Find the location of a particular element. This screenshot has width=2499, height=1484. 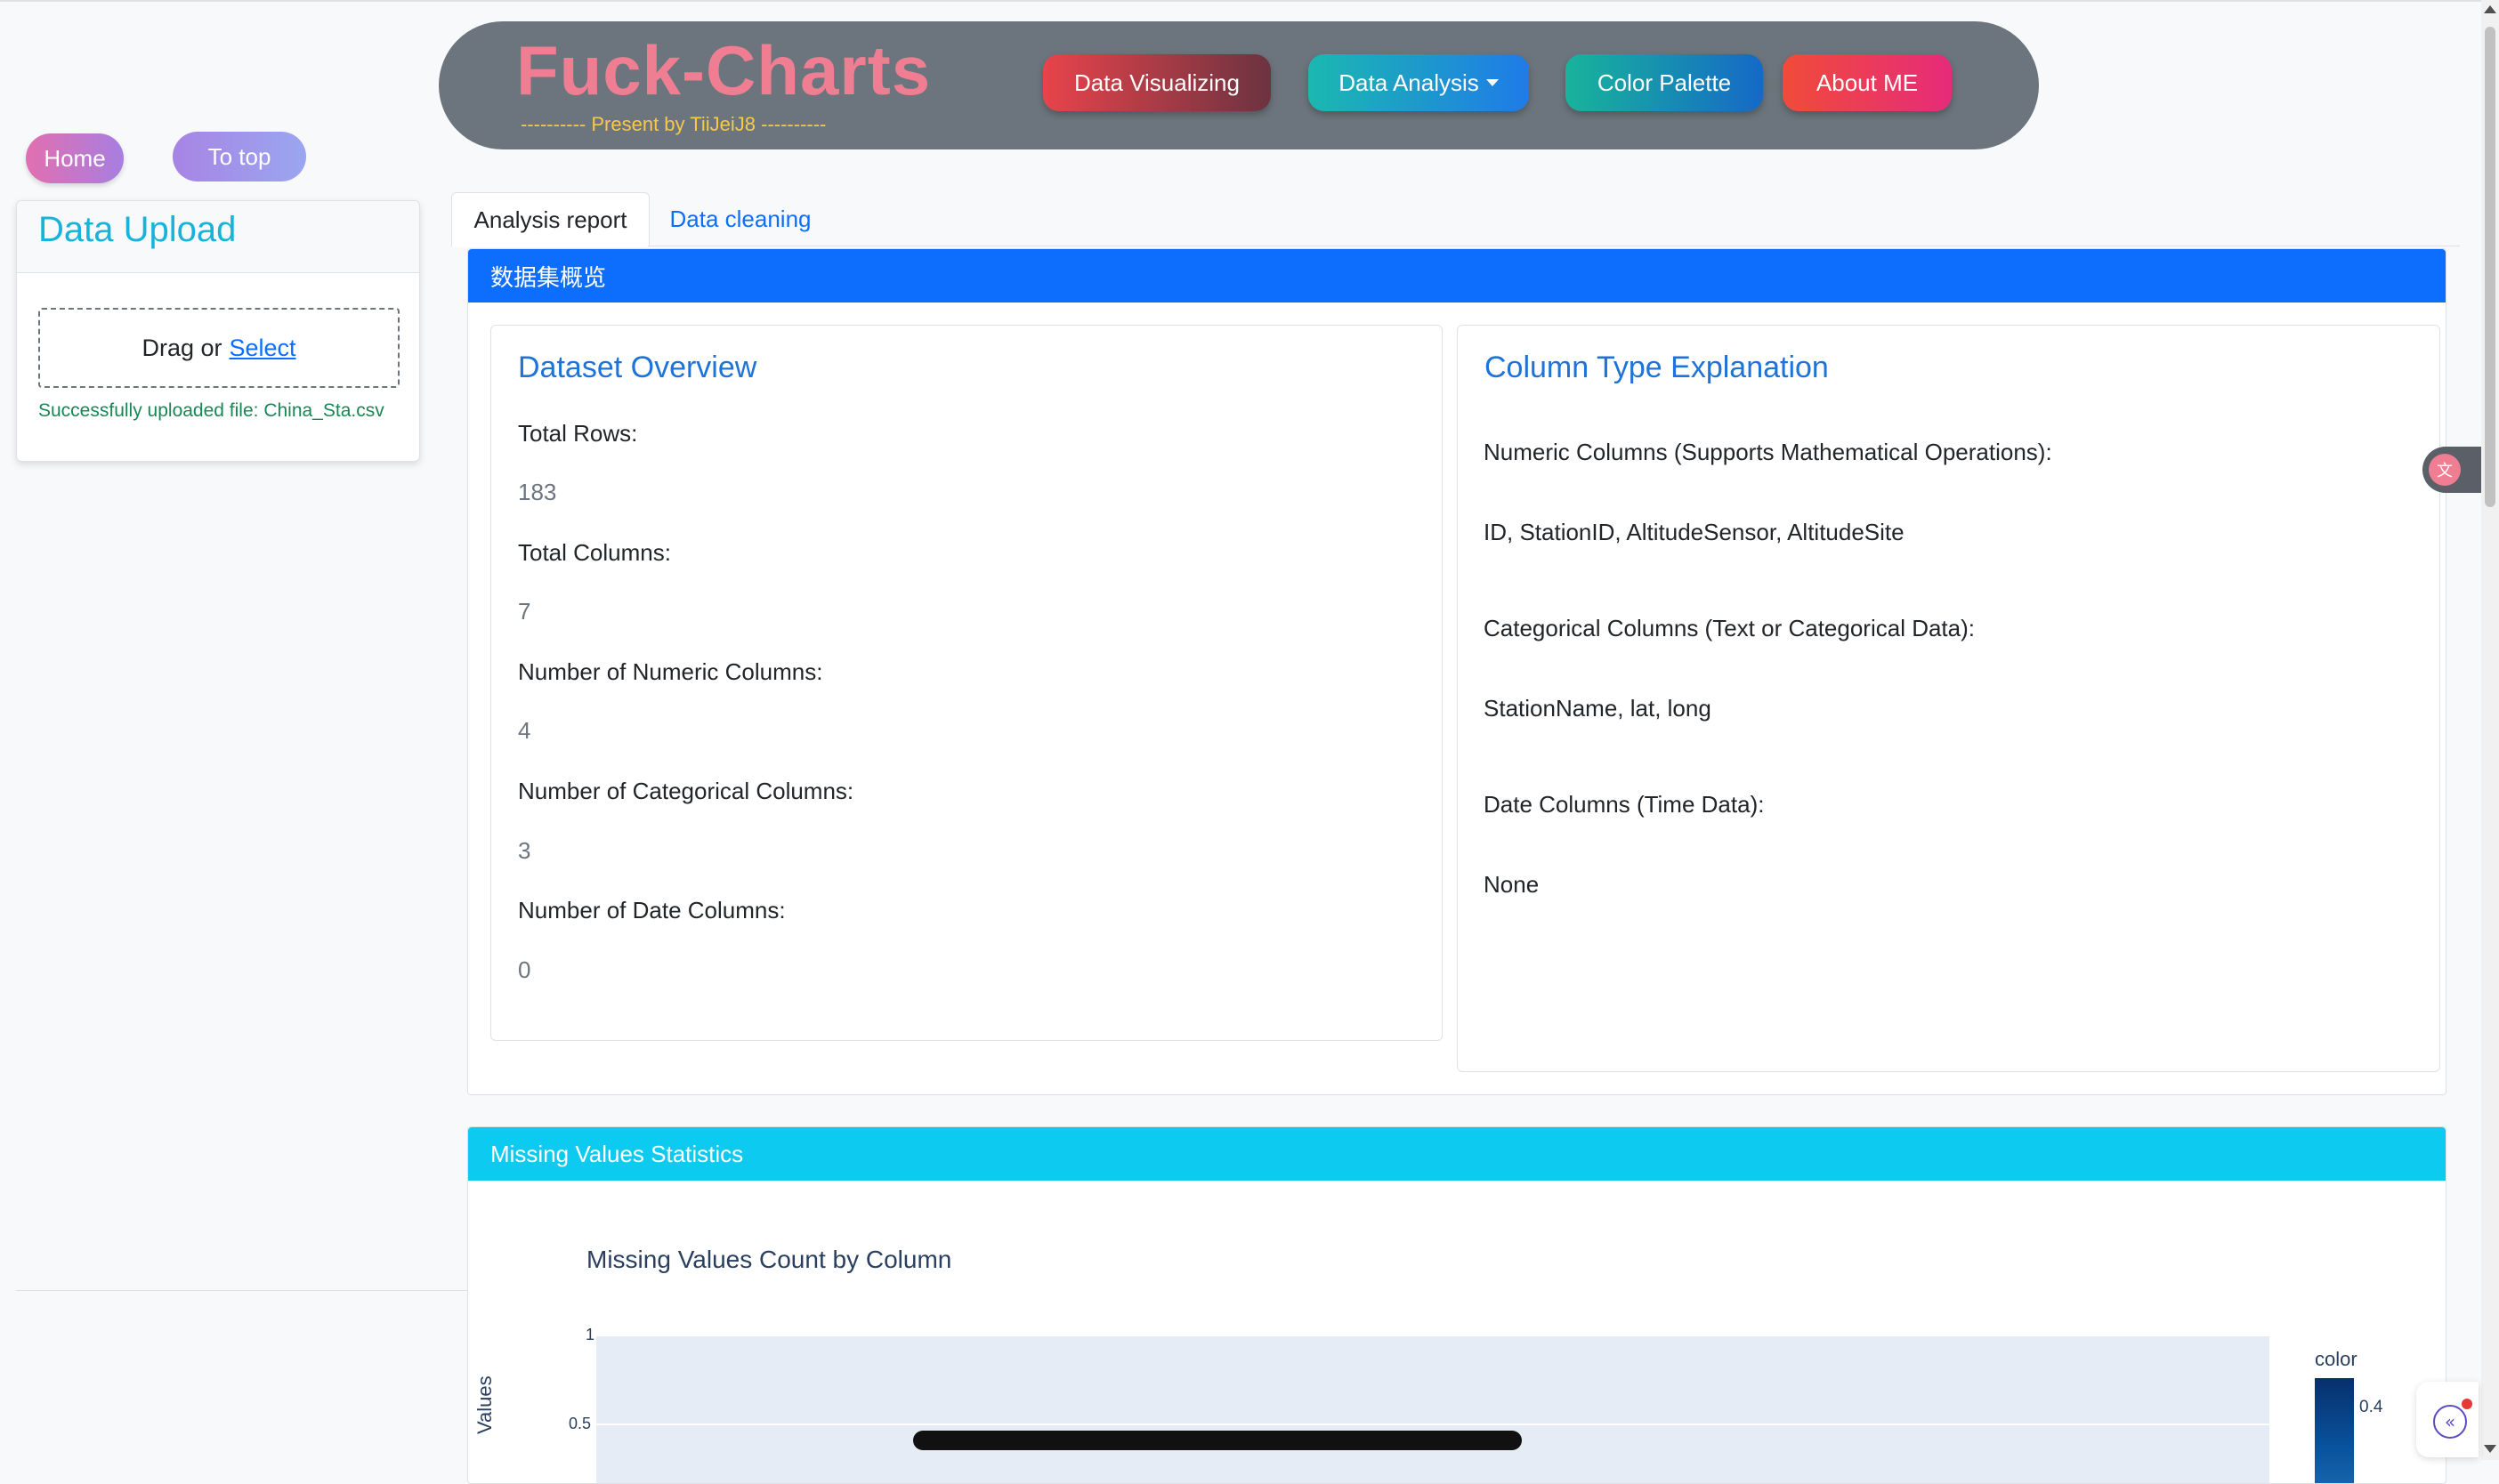

total-columns-label: Total Columns: is located at coordinates (594, 552).